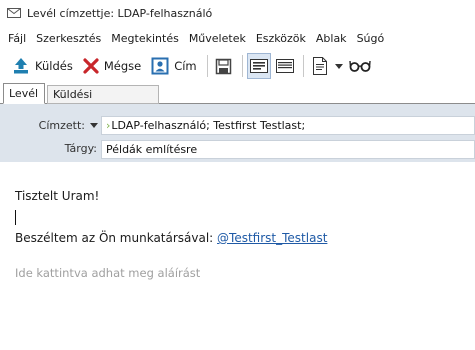  Describe the element at coordinates (237, 100) in the screenshot. I see `tab-strip: Levél Küldési beállítások` at that location.